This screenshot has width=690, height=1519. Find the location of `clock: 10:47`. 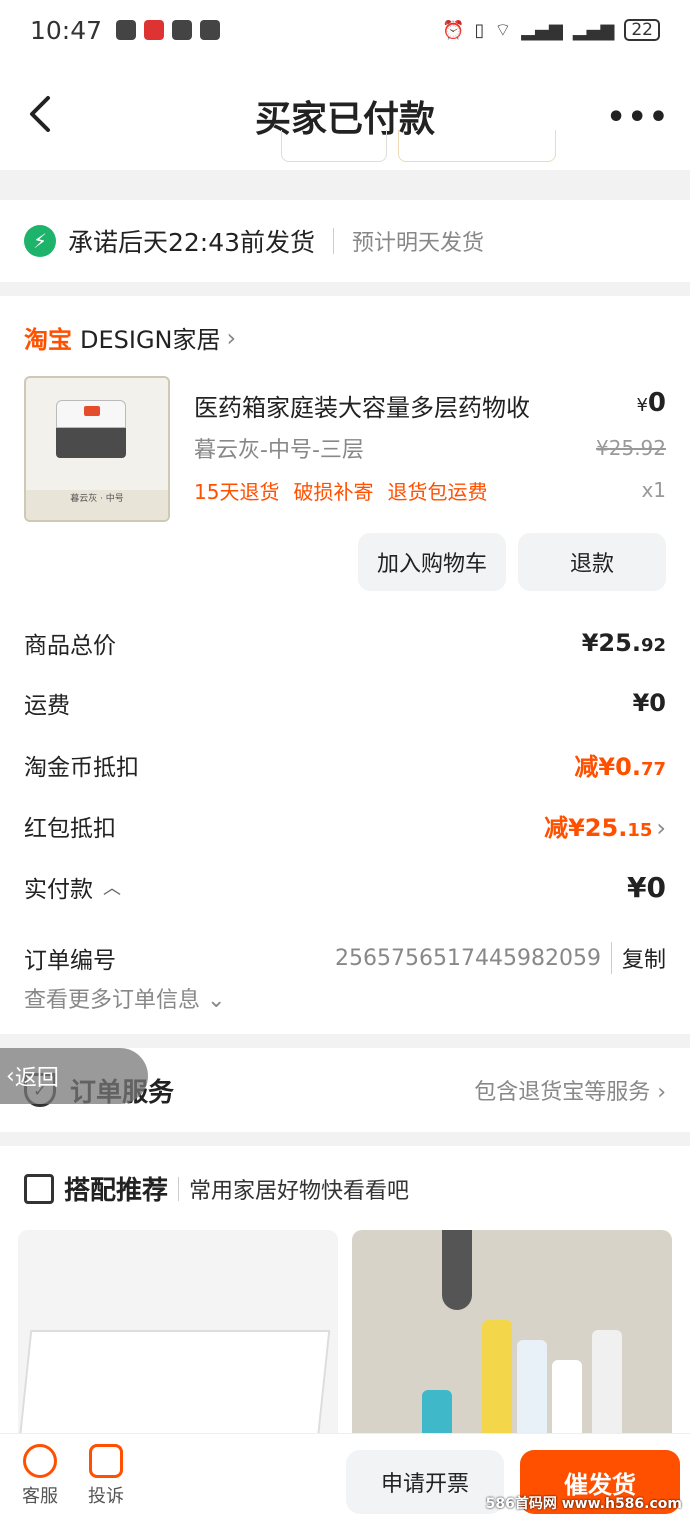

clock: 10:47 is located at coordinates (66, 30).